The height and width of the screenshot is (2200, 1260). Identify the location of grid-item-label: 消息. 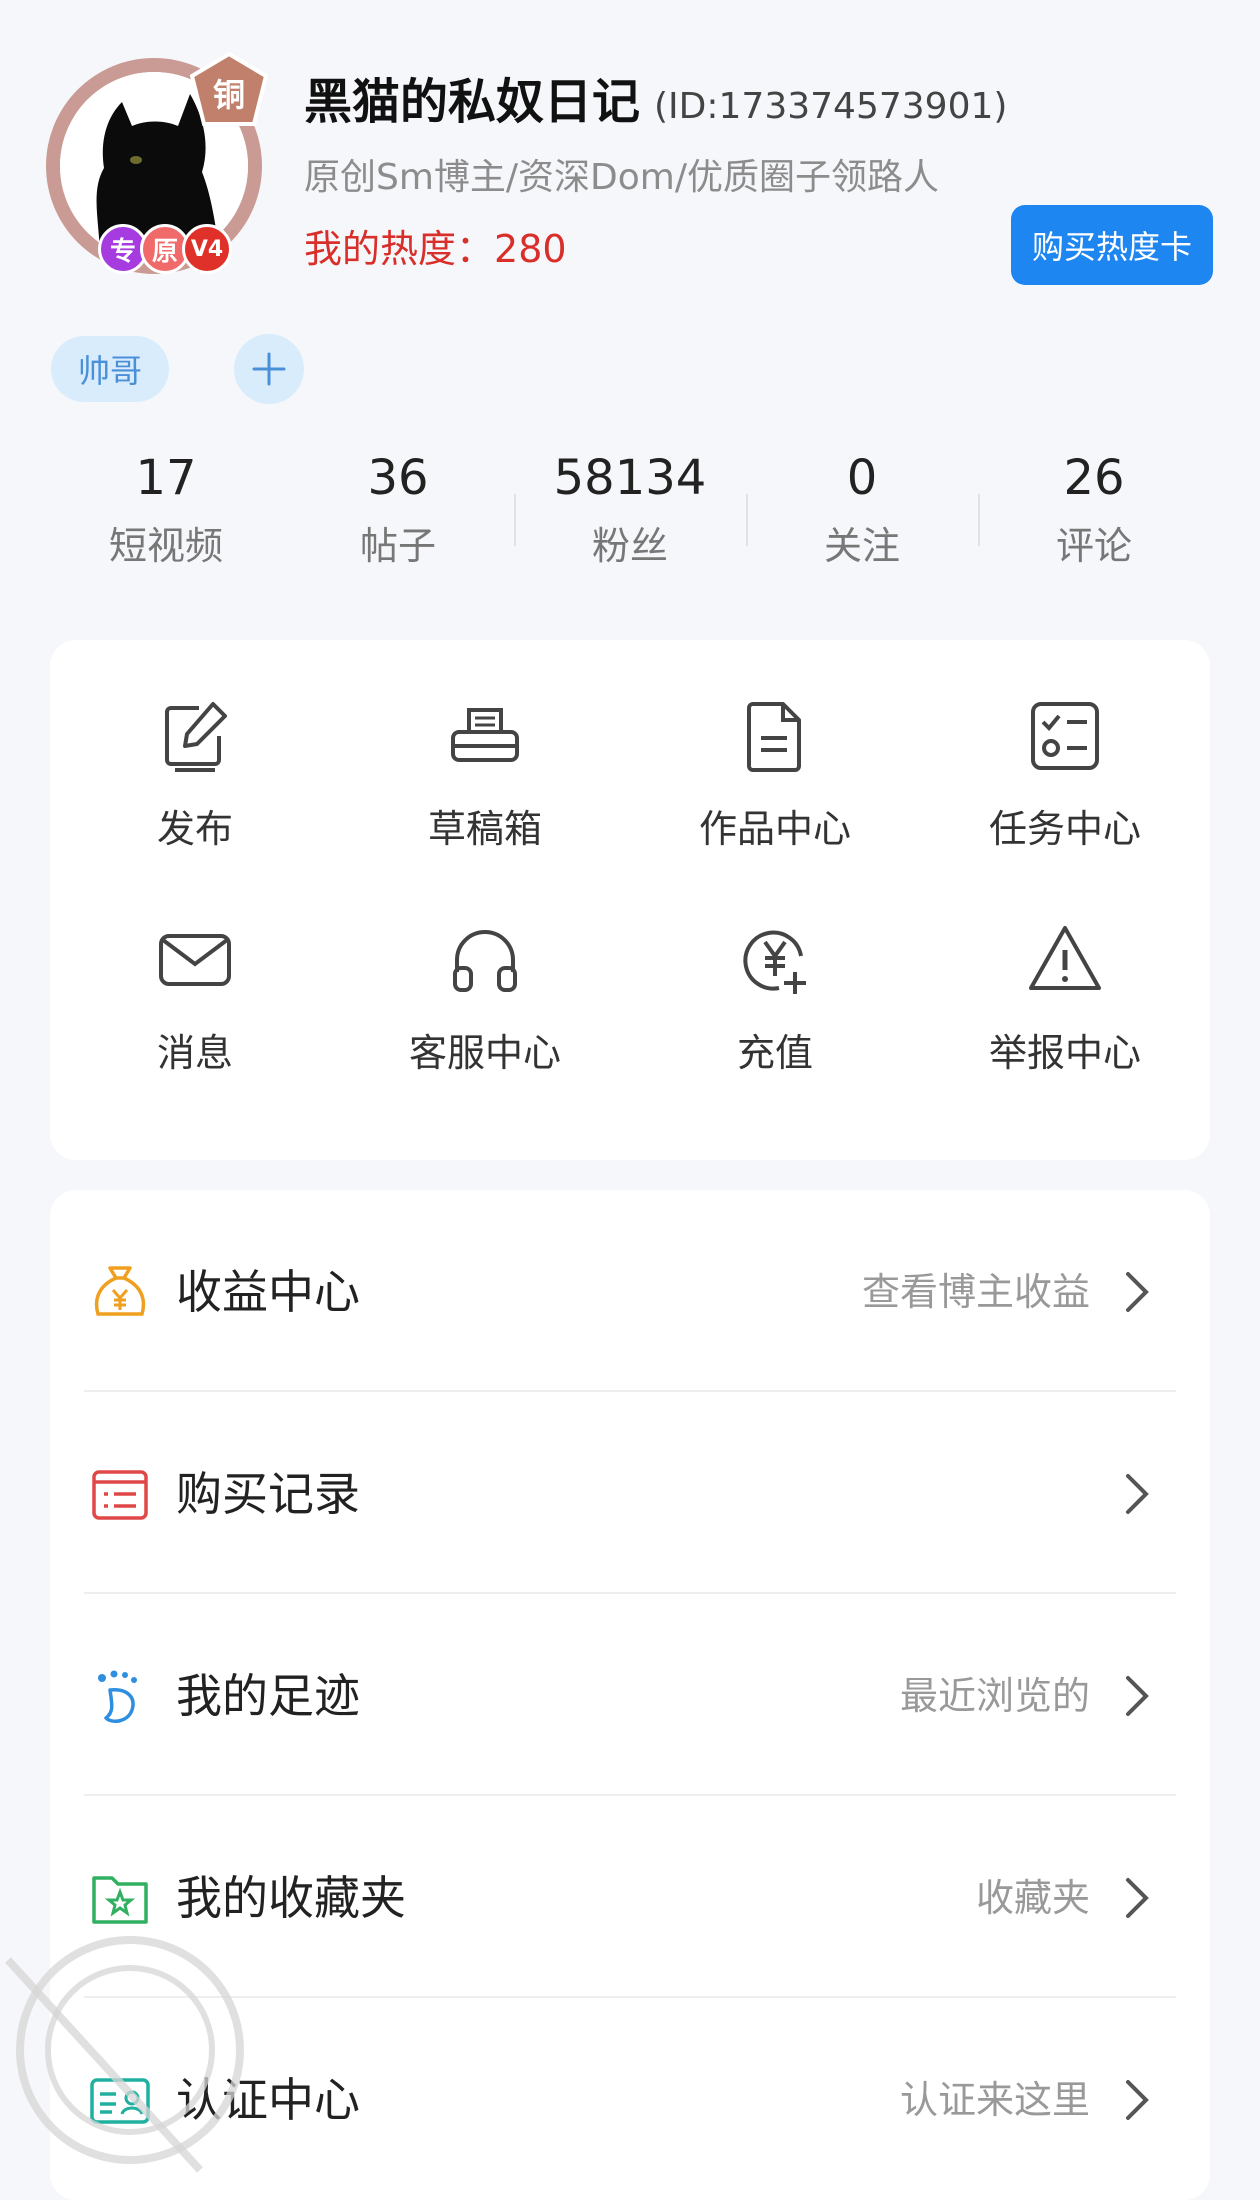
(194, 1053).